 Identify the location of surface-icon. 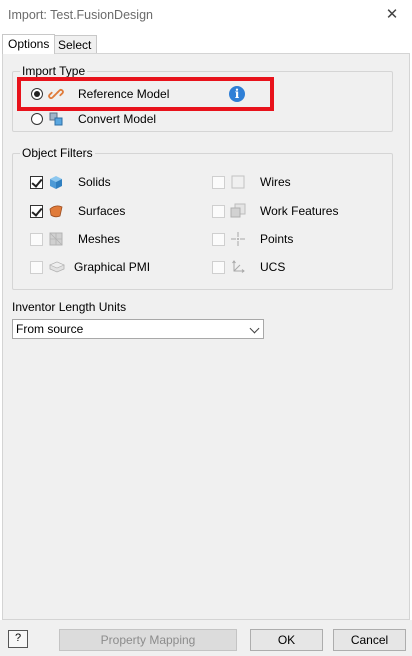
(56, 211).